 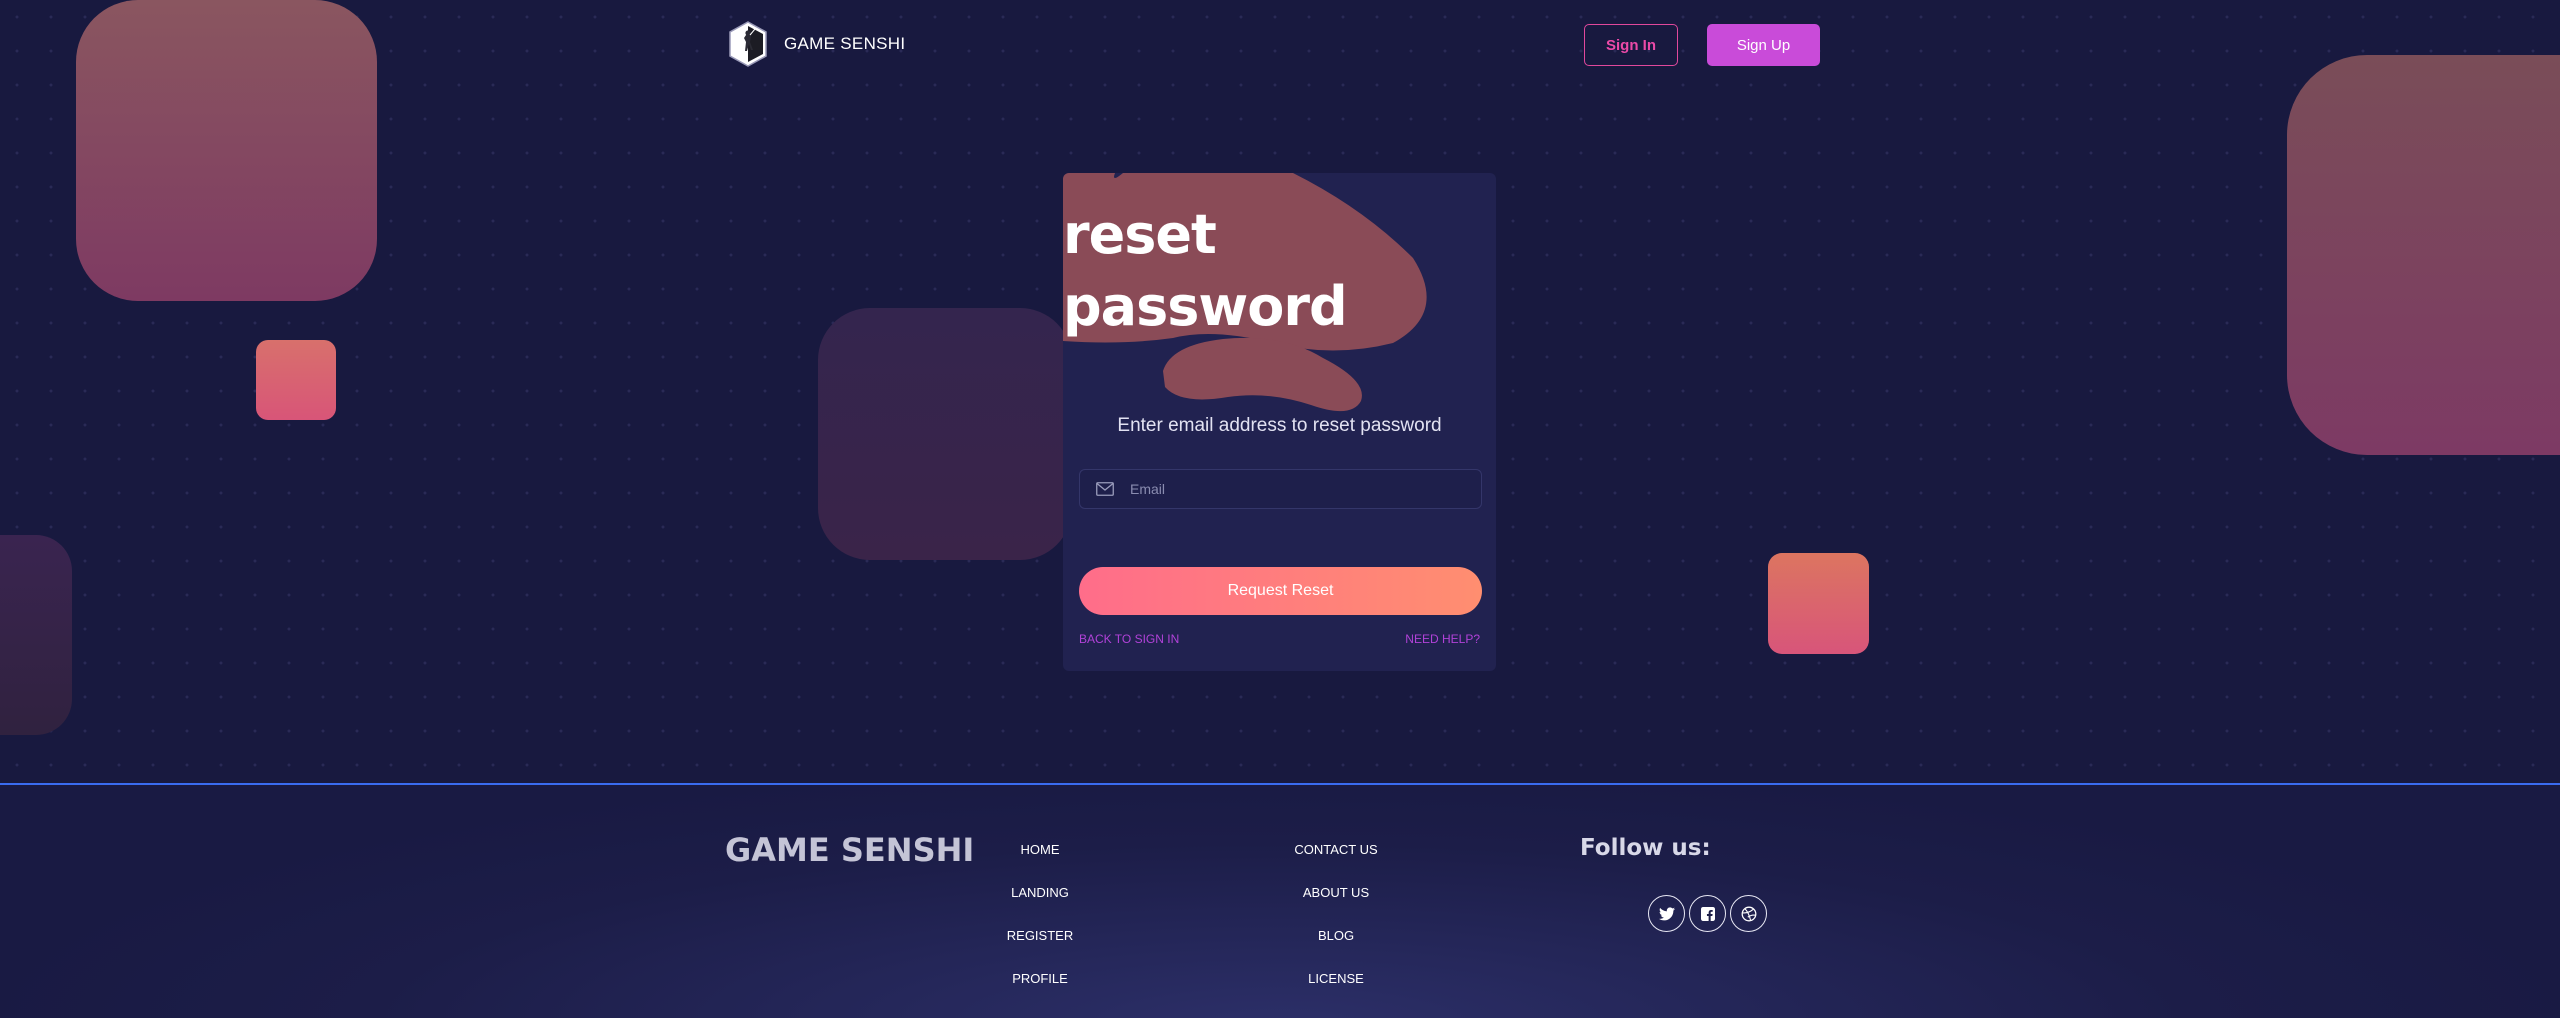 I want to click on title-line: reset, so click(x=1140, y=234).